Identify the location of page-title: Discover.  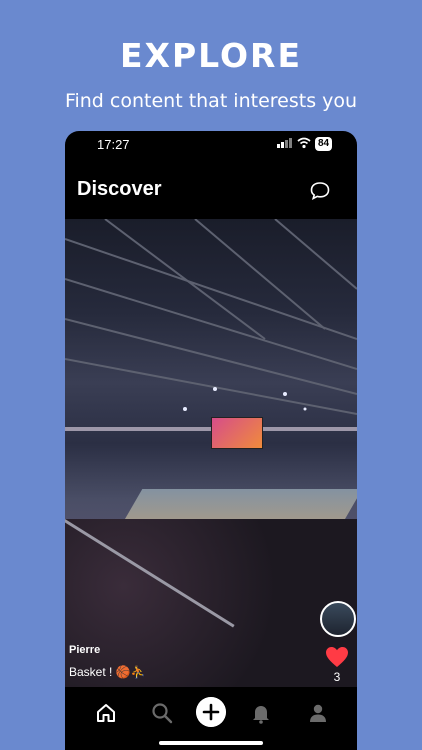
(119, 189).